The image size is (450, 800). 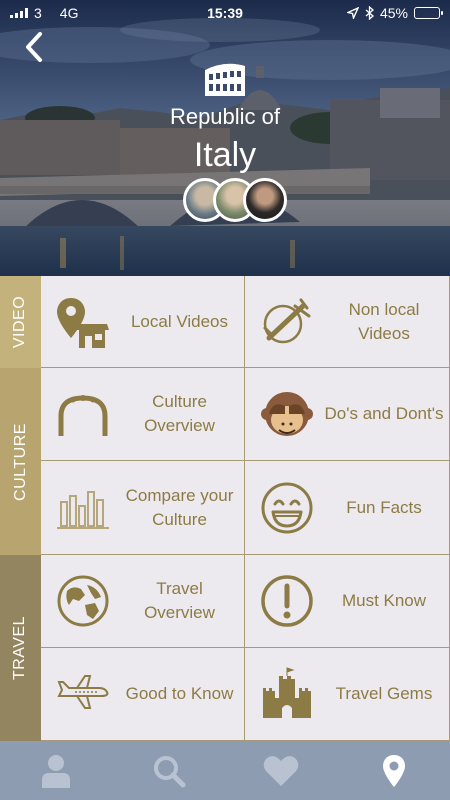 What do you see at coordinates (179, 600) in the screenshot?
I see `travel-overview-label: Travel Overview` at bounding box center [179, 600].